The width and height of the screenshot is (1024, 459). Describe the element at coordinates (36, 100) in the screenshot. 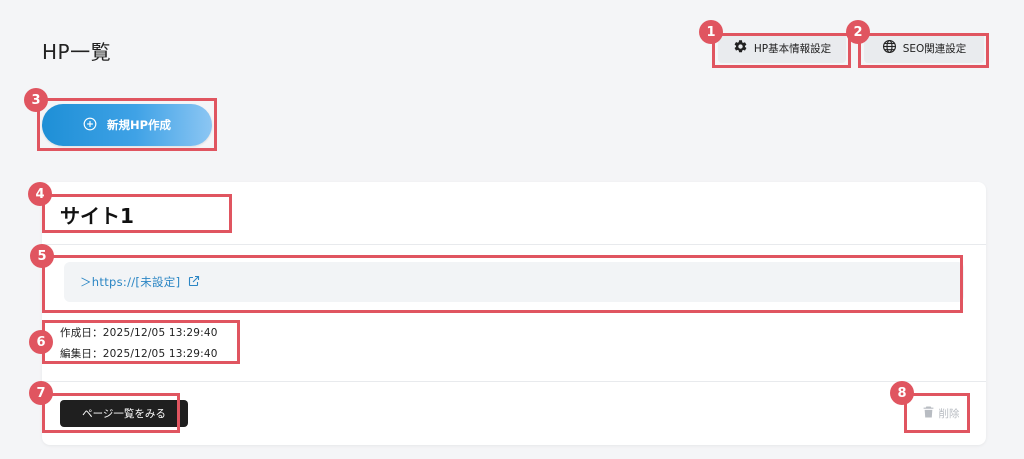

I see `annotation-marker-3: 3` at that location.